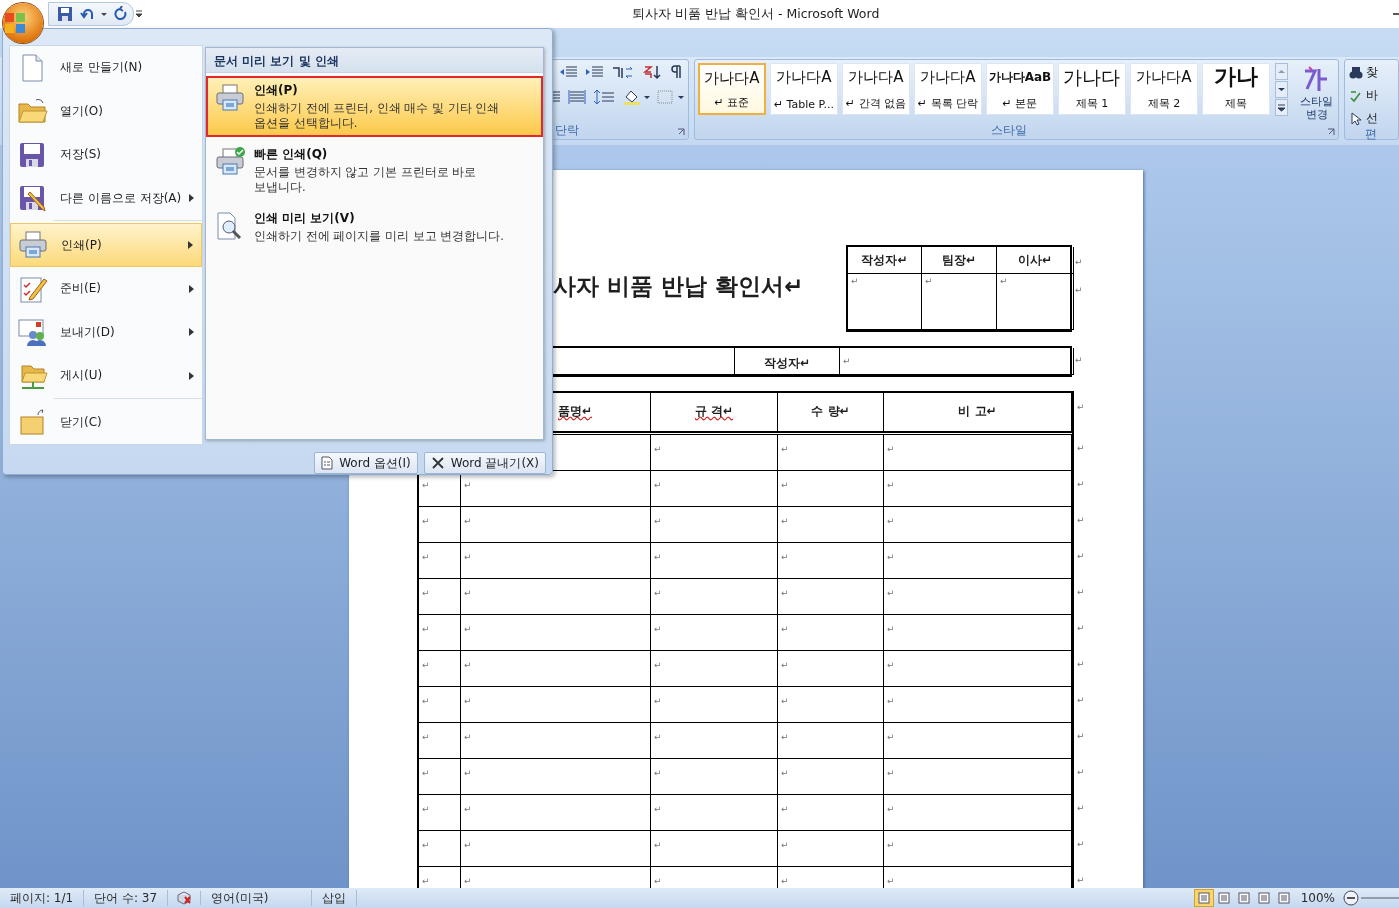 This screenshot has height=908, width=1399. What do you see at coordinates (33, 245) in the screenshot?
I see `printer-icon` at bounding box center [33, 245].